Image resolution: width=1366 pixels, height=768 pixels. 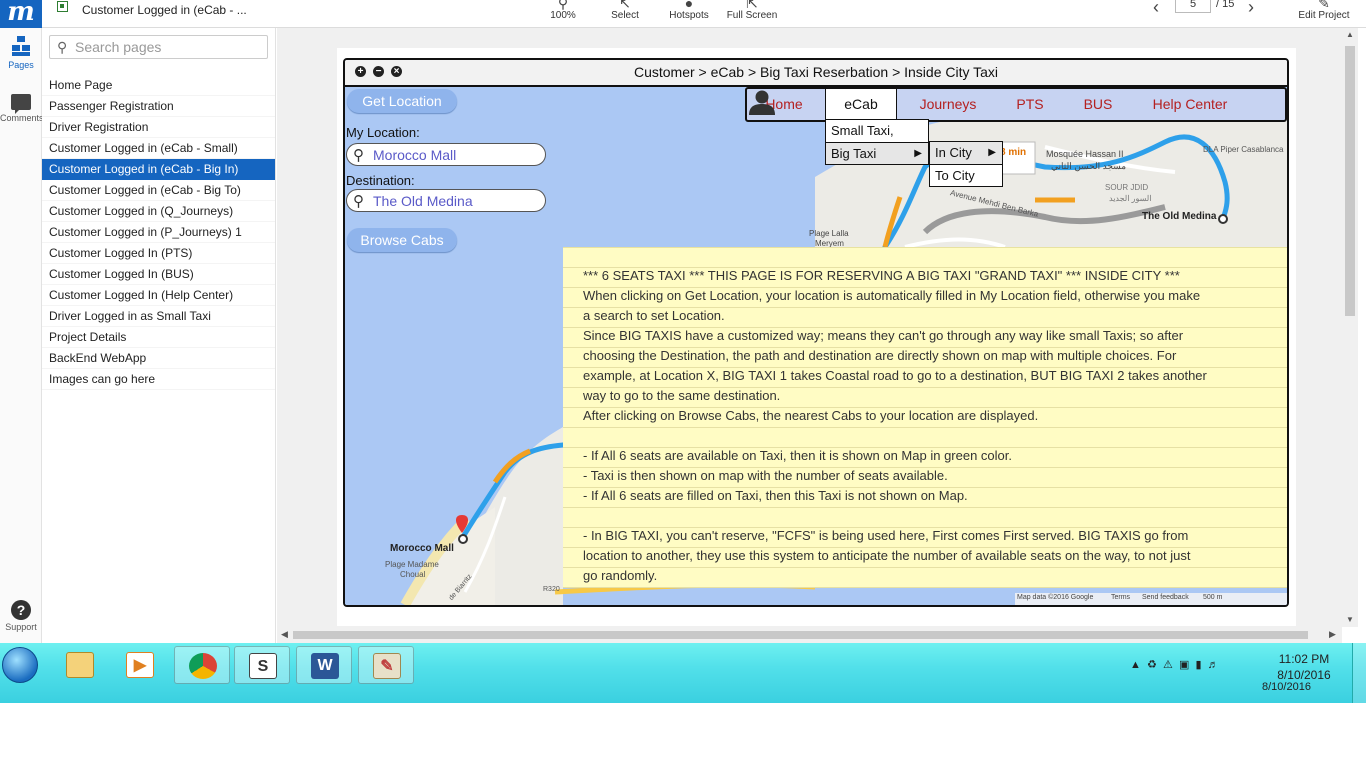 What do you see at coordinates (1332, 634) in the screenshot?
I see `scroll-right-icon: ▶` at bounding box center [1332, 634].